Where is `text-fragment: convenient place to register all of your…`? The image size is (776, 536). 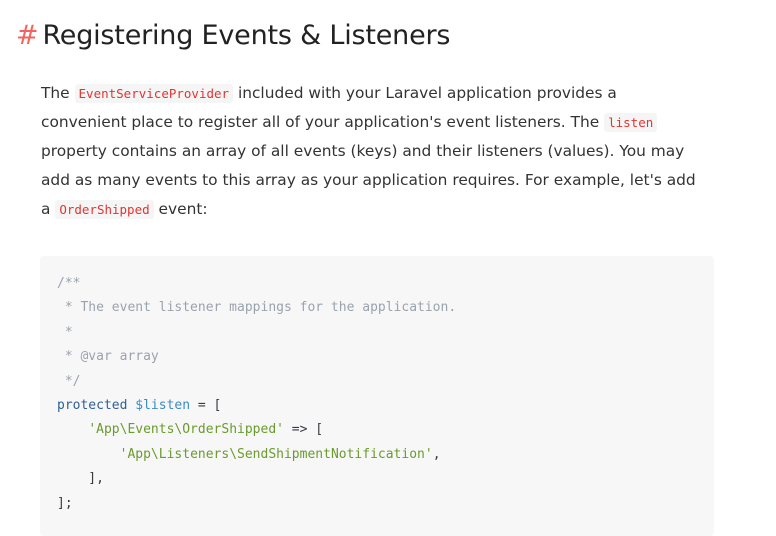
text-fragment: convenient place to register all of your… is located at coordinates (323, 122).